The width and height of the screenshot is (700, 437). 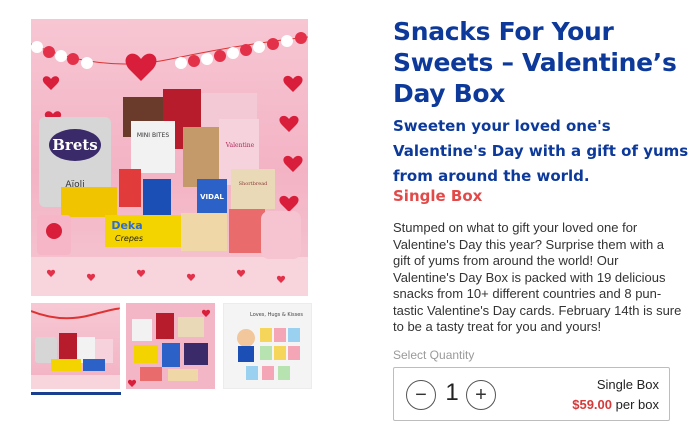 What do you see at coordinates (212, 197) in the screenshot?
I see `vidal-label: VIDAL` at bounding box center [212, 197].